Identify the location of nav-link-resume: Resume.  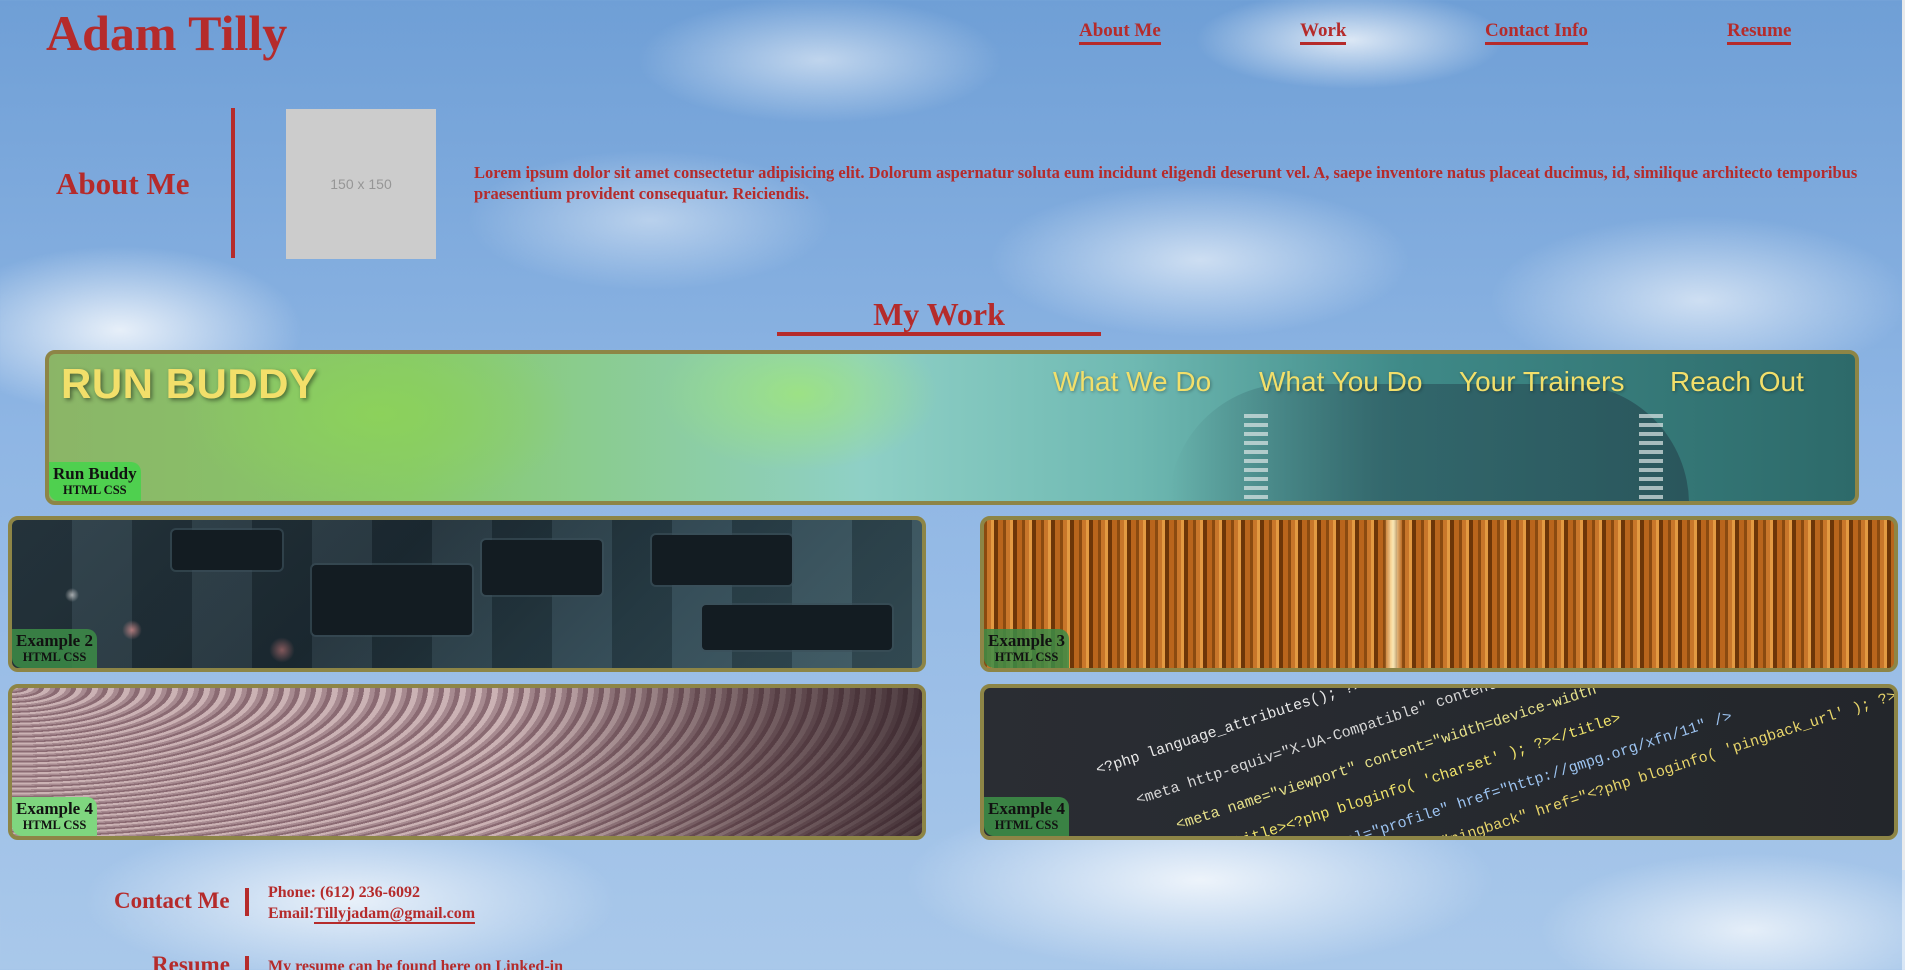
(1759, 32).